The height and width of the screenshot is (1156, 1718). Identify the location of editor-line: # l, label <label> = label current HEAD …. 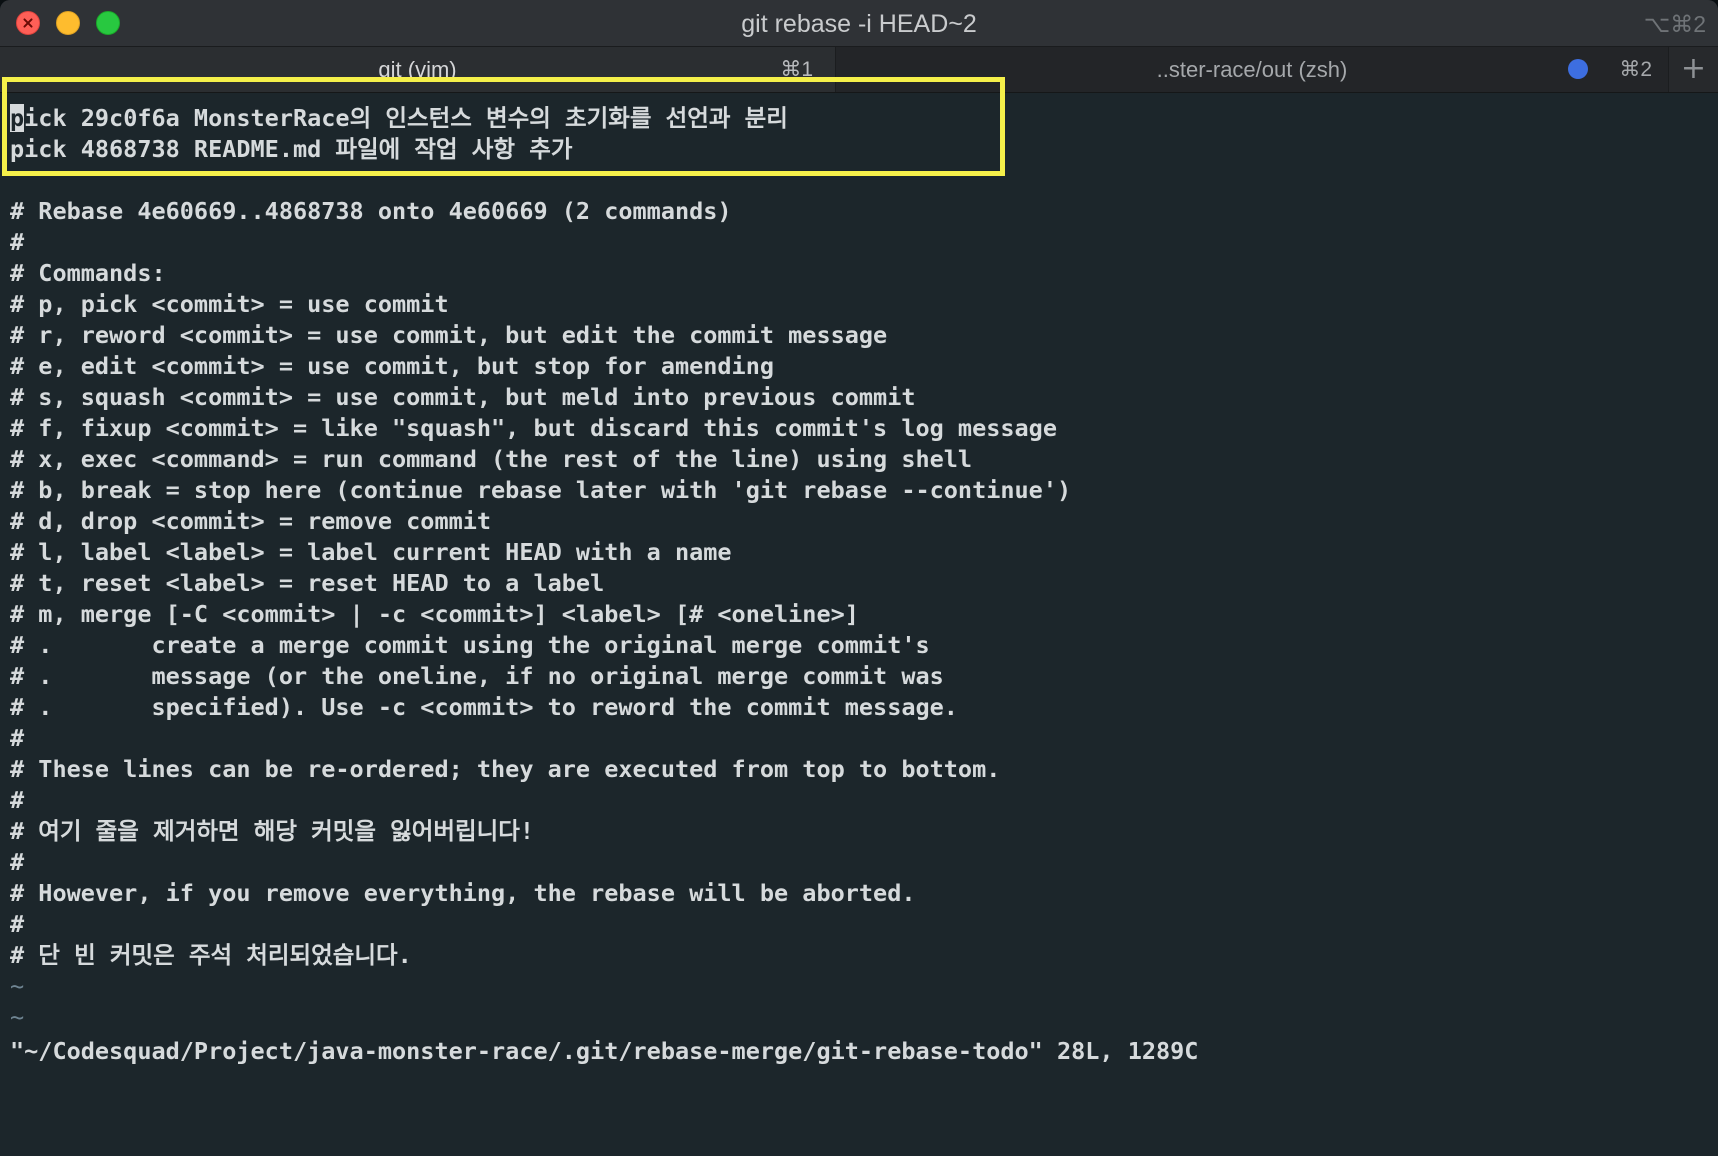
(371, 552).